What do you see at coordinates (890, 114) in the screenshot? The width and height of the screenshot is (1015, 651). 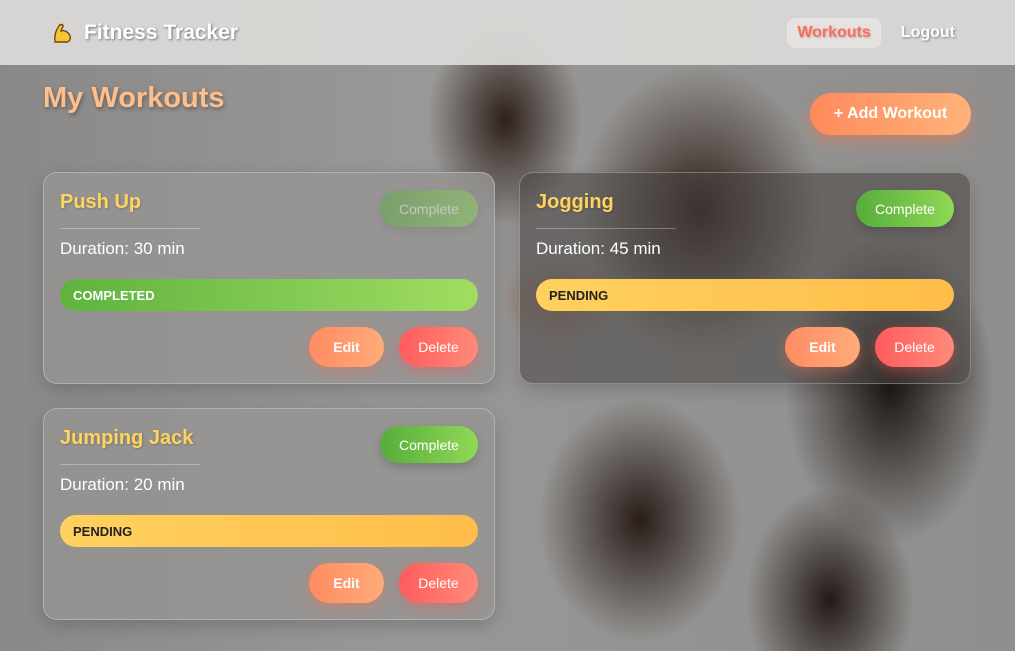 I see `add-workout-button: + Add Workout` at bounding box center [890, 114].